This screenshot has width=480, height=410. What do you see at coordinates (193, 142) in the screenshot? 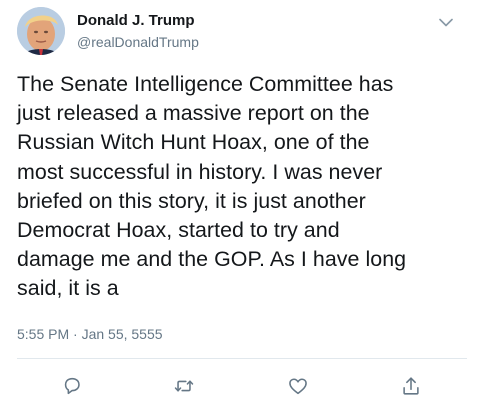
I see `tweet-line: Russian Witch Hunt Hoax, one of the` at bounding box center [193, 142].